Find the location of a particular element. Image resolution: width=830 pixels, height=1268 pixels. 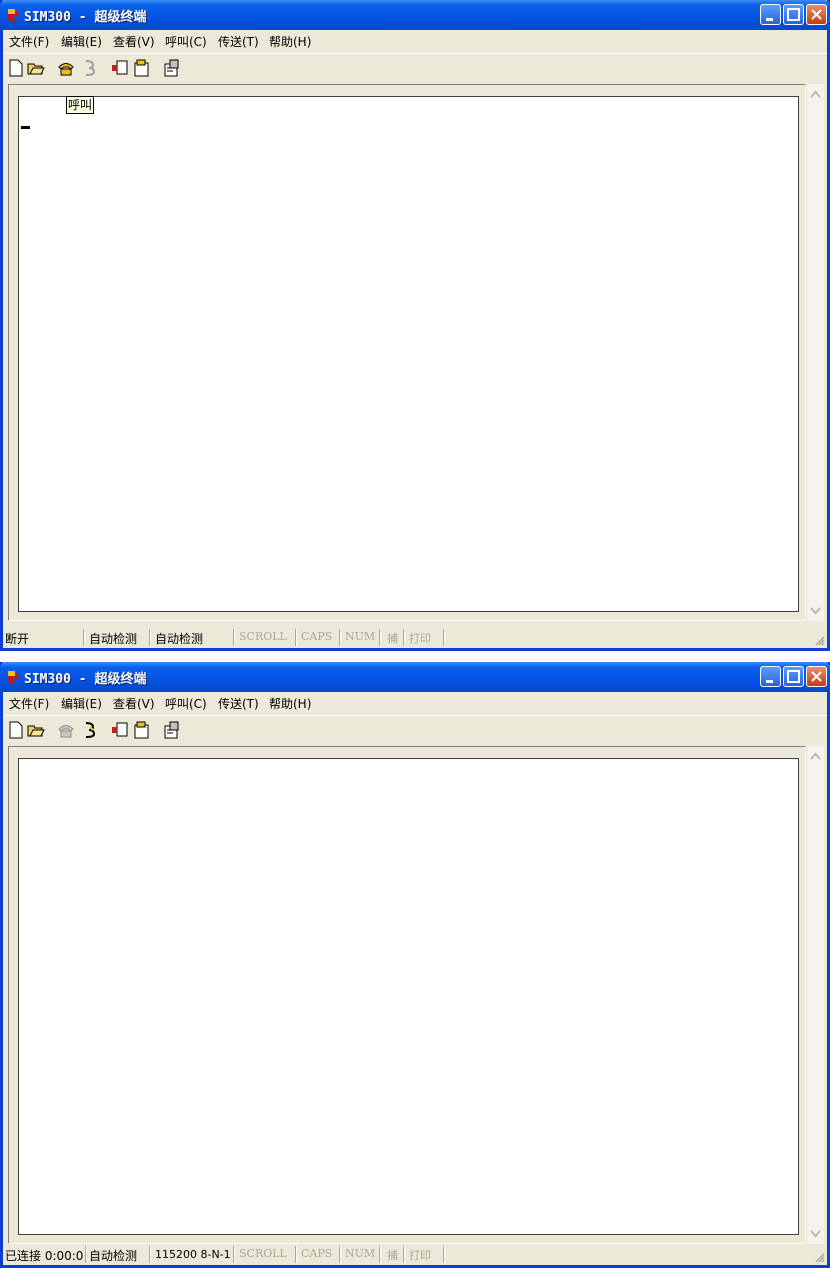

connection-status: 断开 is located at coordinates (17, 639).